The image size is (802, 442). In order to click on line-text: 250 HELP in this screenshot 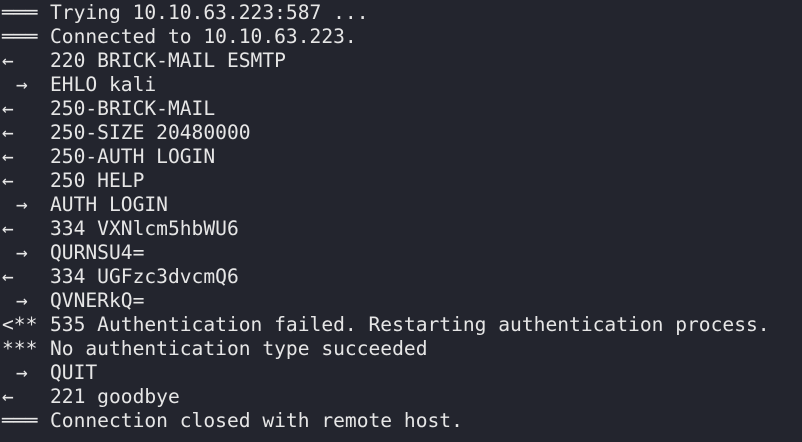, I will do `click(97, 180)`.